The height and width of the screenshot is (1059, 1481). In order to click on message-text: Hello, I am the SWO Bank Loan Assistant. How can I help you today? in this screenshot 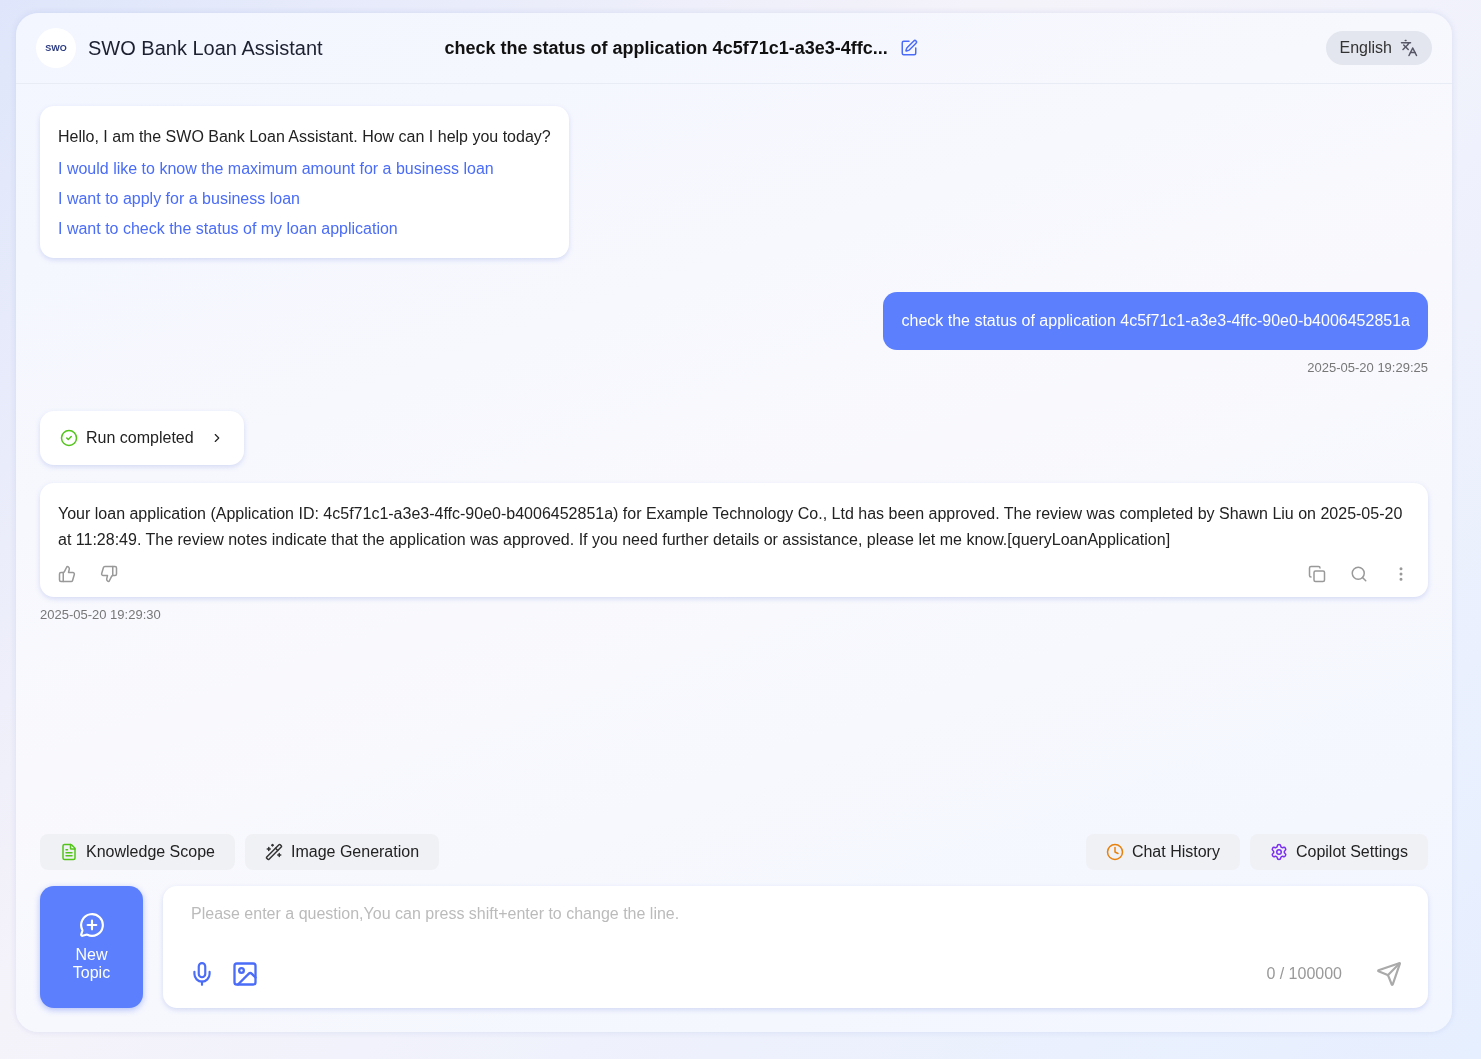, I will do `click(304, 137)`.